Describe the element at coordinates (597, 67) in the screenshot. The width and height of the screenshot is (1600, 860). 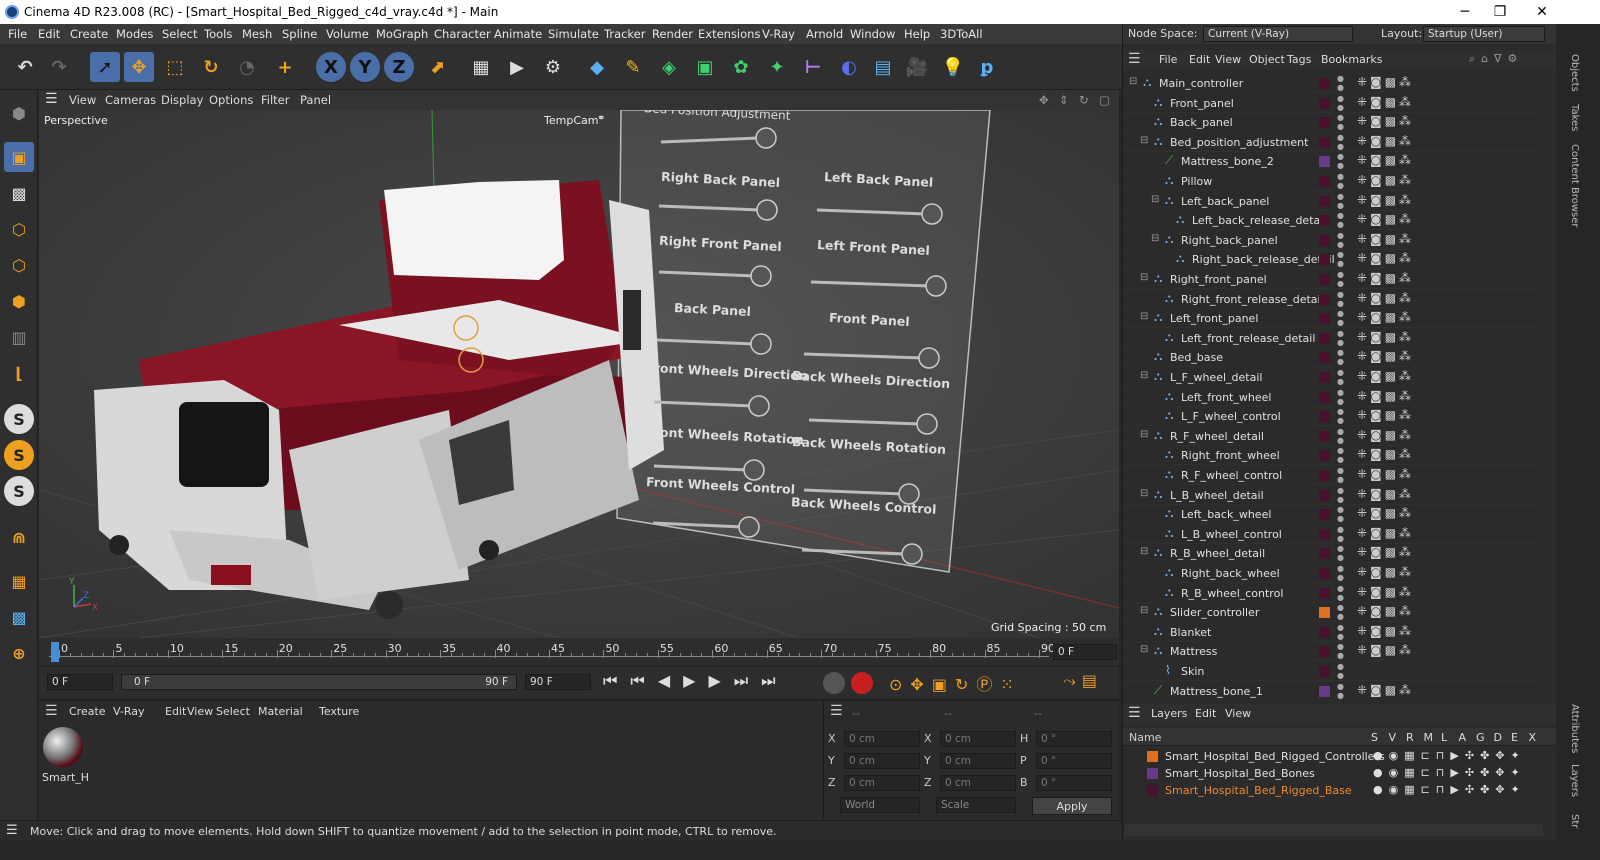
I see `cube-icon: ◆` at that location.